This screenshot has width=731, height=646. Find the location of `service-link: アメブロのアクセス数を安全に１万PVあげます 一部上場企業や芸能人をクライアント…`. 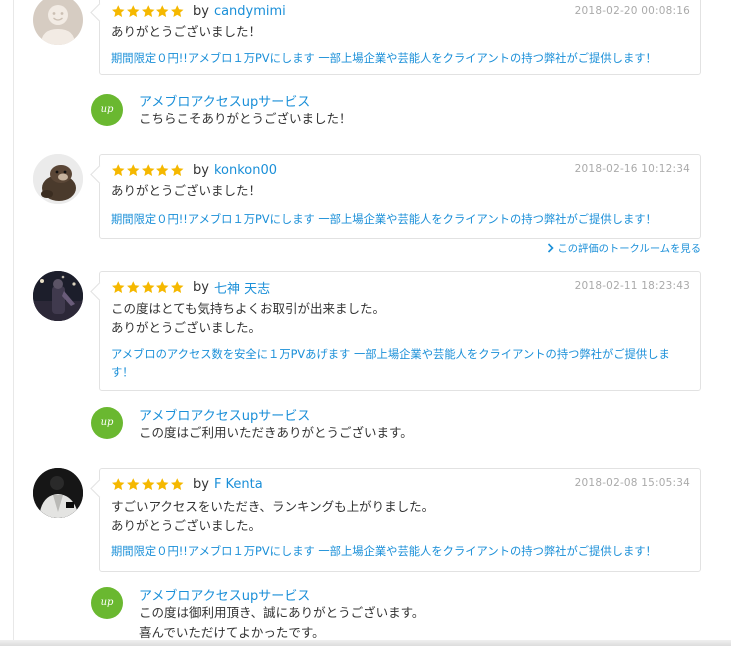

service-link: アメブロのアクセス数を安全に１万PVあげます 一部上場企業や芸能人をクライアント… is located at coordinates (399, 364).